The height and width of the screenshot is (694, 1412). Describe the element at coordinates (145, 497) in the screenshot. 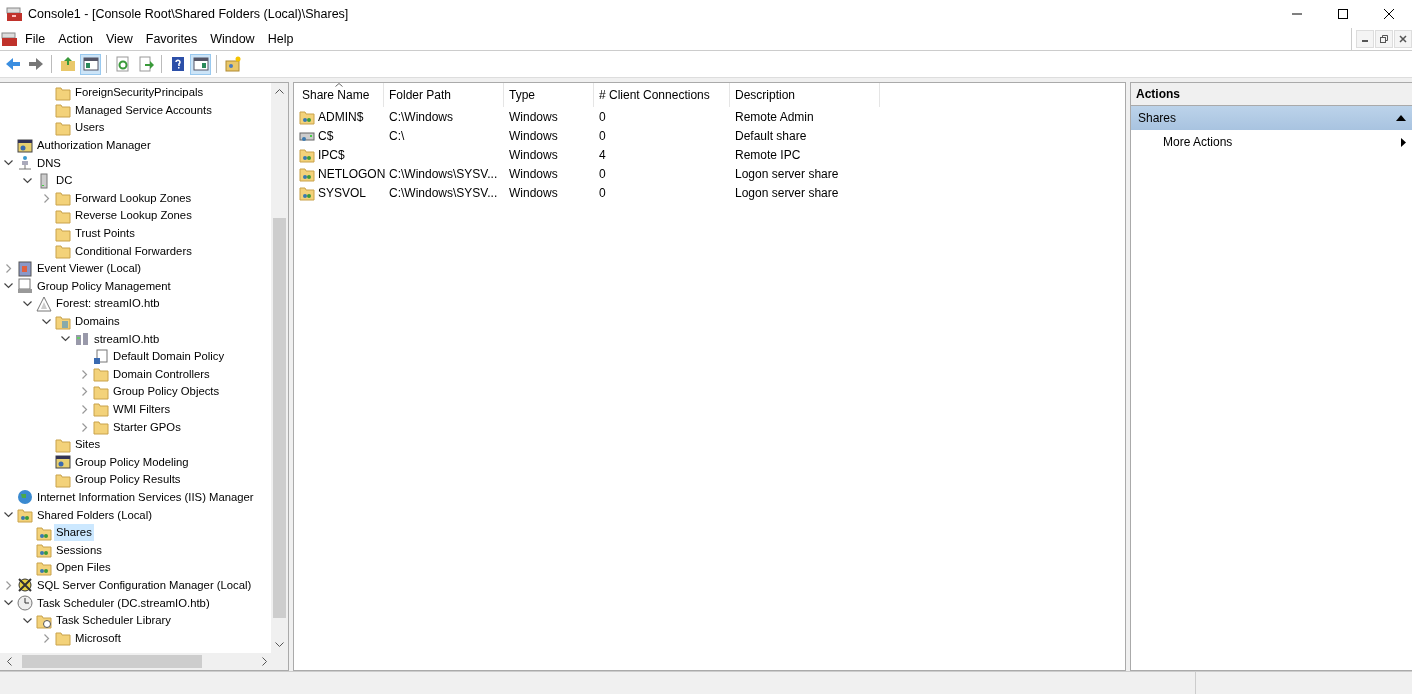

I see `tree-item: Internet Information Services (IIS) Manager` at that location.